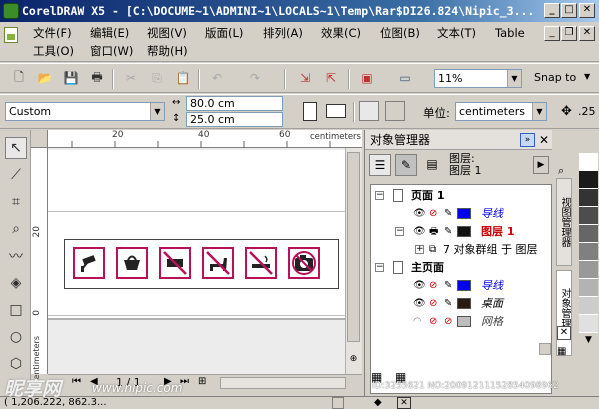 The height and width of the screenshot is (409, 599). Describe the element at coordinates (510, 33) in the screenshot. I see `menu-table: Table` at that location.